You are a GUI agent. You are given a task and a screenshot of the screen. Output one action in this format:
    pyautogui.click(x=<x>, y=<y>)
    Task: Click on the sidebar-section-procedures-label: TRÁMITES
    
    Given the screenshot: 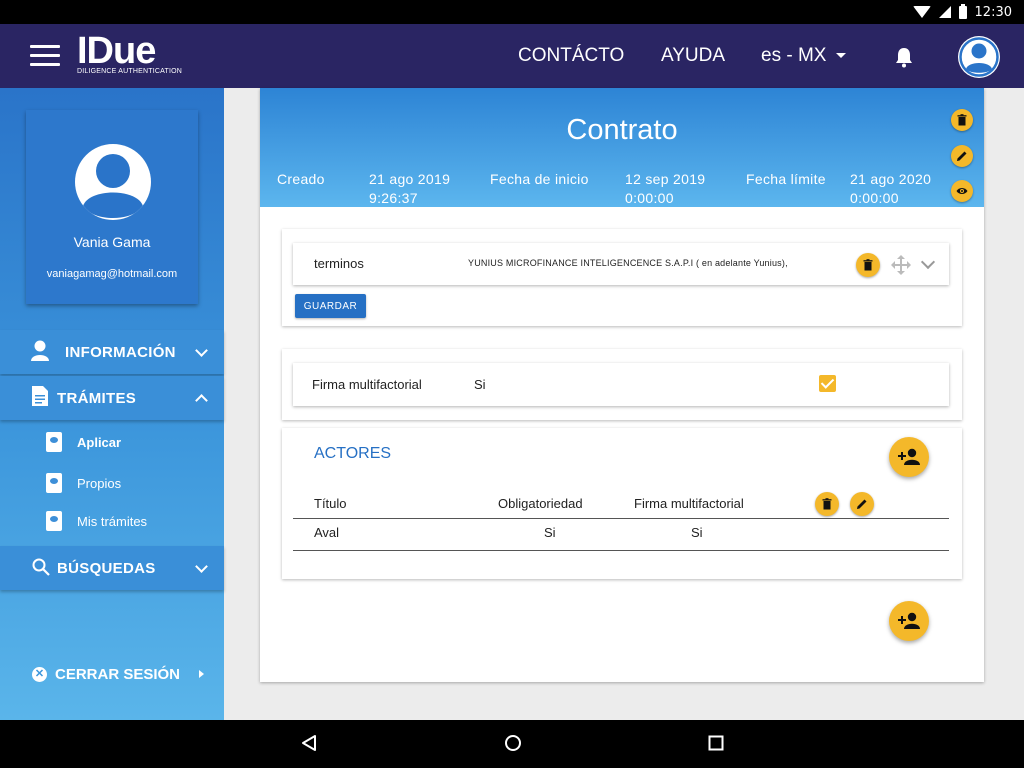 What is the action you would take?
    pyautogui.click(x=97, y=398)
    